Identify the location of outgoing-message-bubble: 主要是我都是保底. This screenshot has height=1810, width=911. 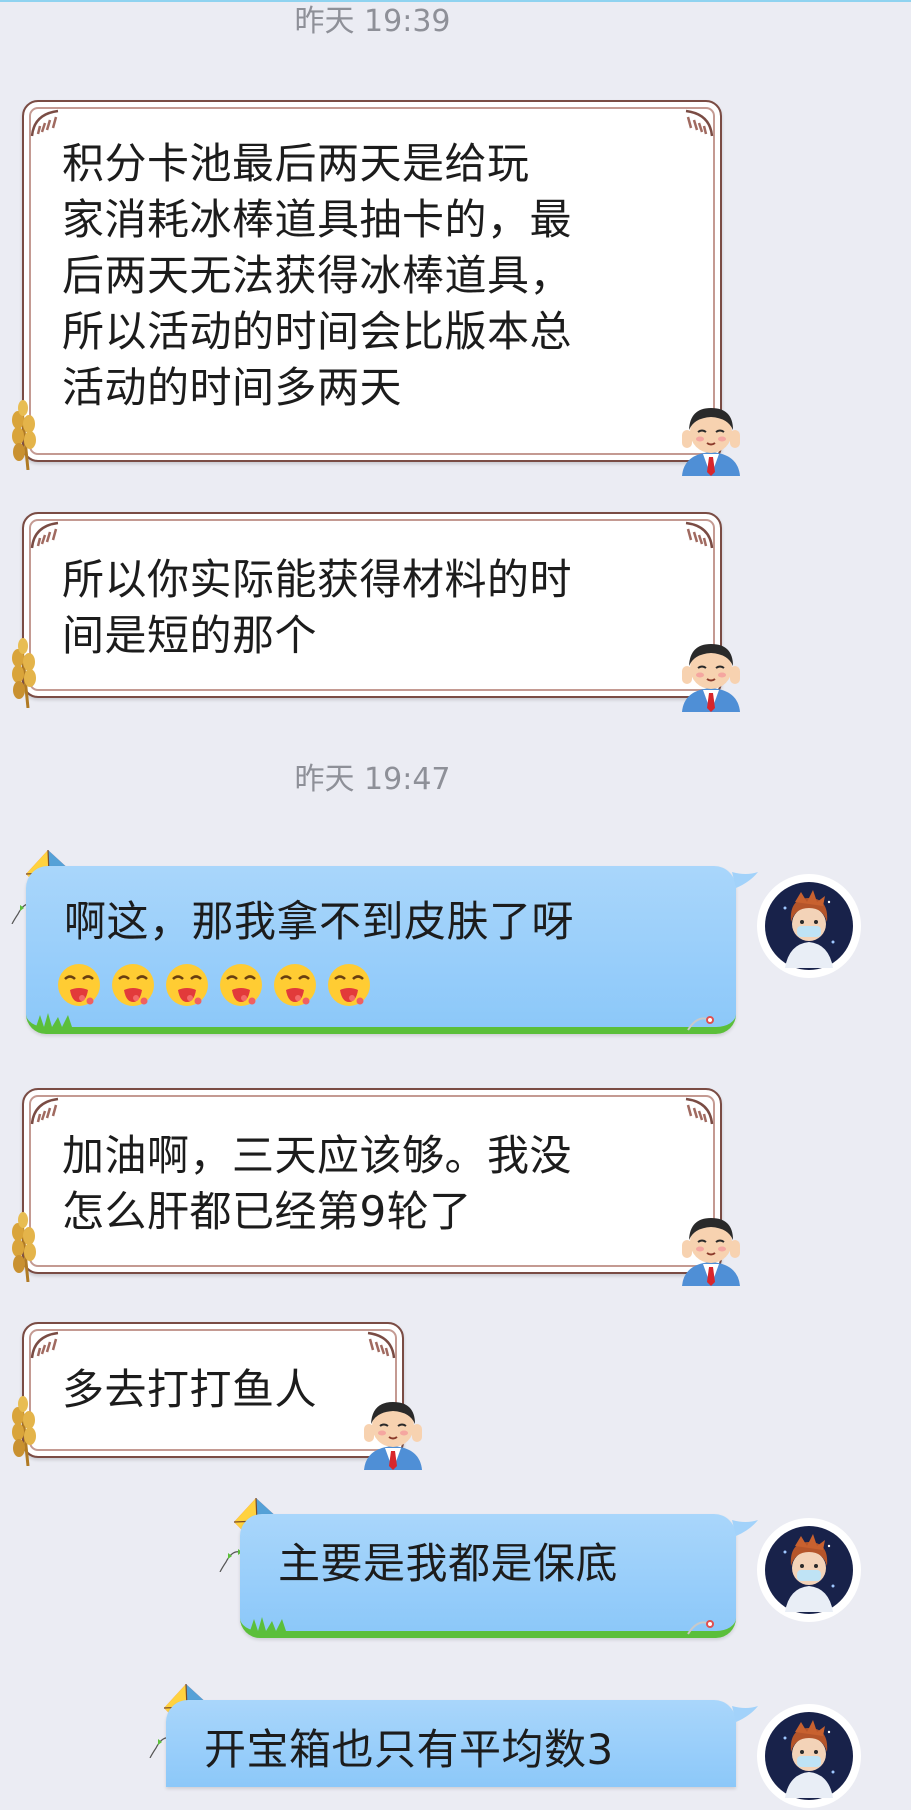
(488, 1576).